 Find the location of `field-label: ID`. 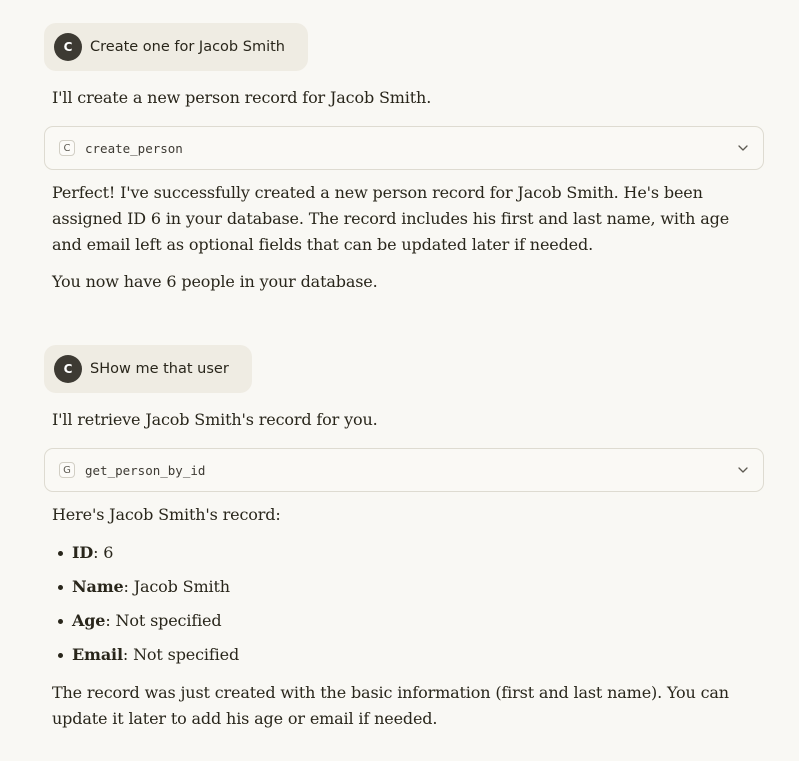

field-label: ID is located at coordinates (83, 552).